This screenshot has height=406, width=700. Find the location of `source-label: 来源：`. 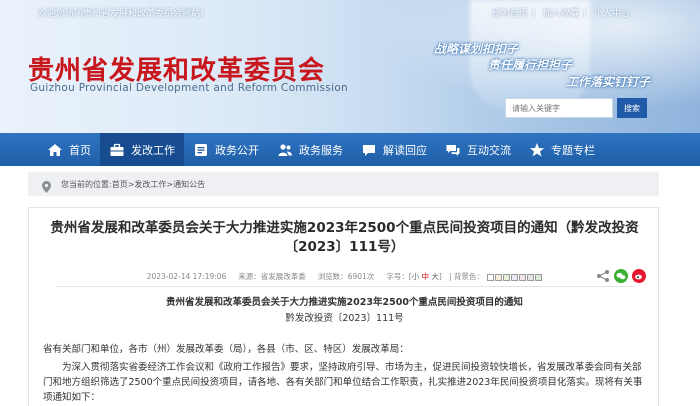

source-label: 来源： is located at coordinates (249, 276).